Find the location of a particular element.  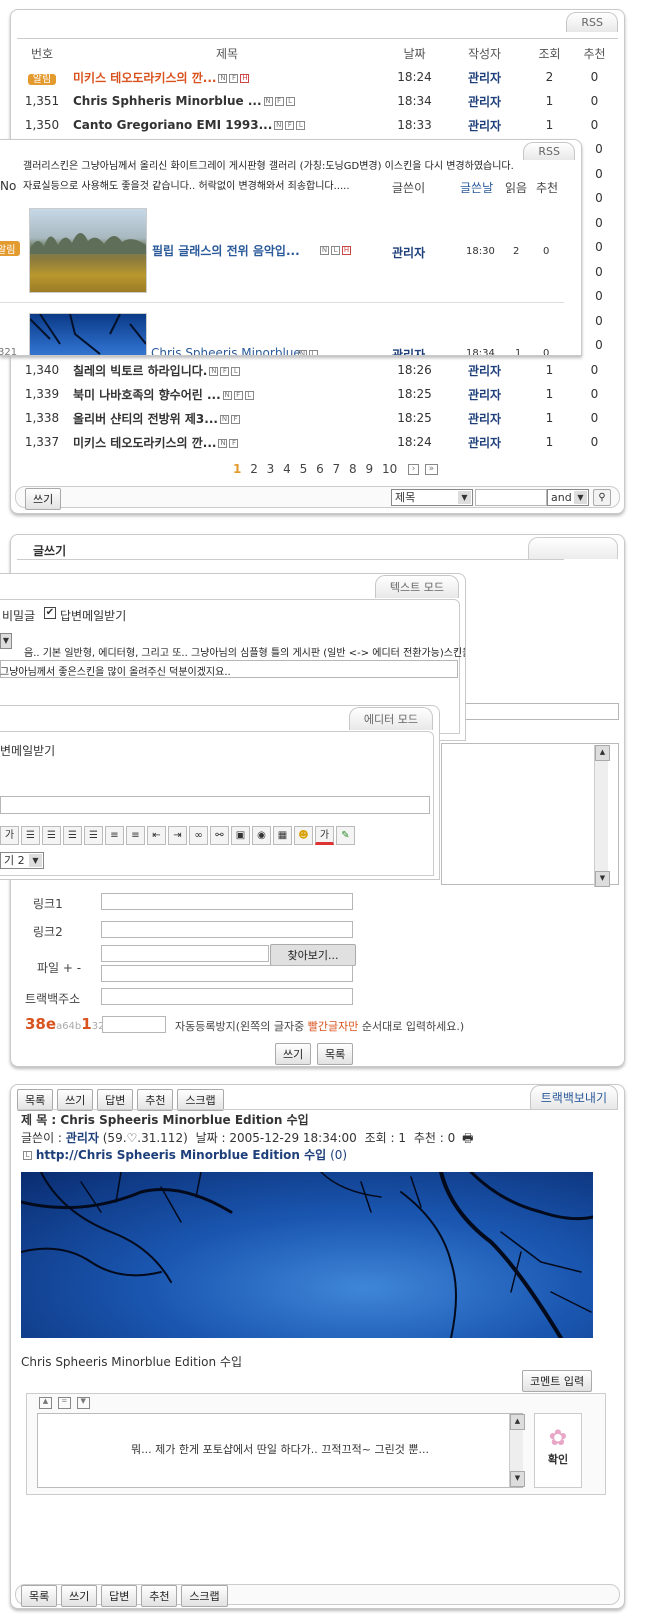

trackback-send-tab: 트랙백보내기 is located at coordinates (573, 1097).